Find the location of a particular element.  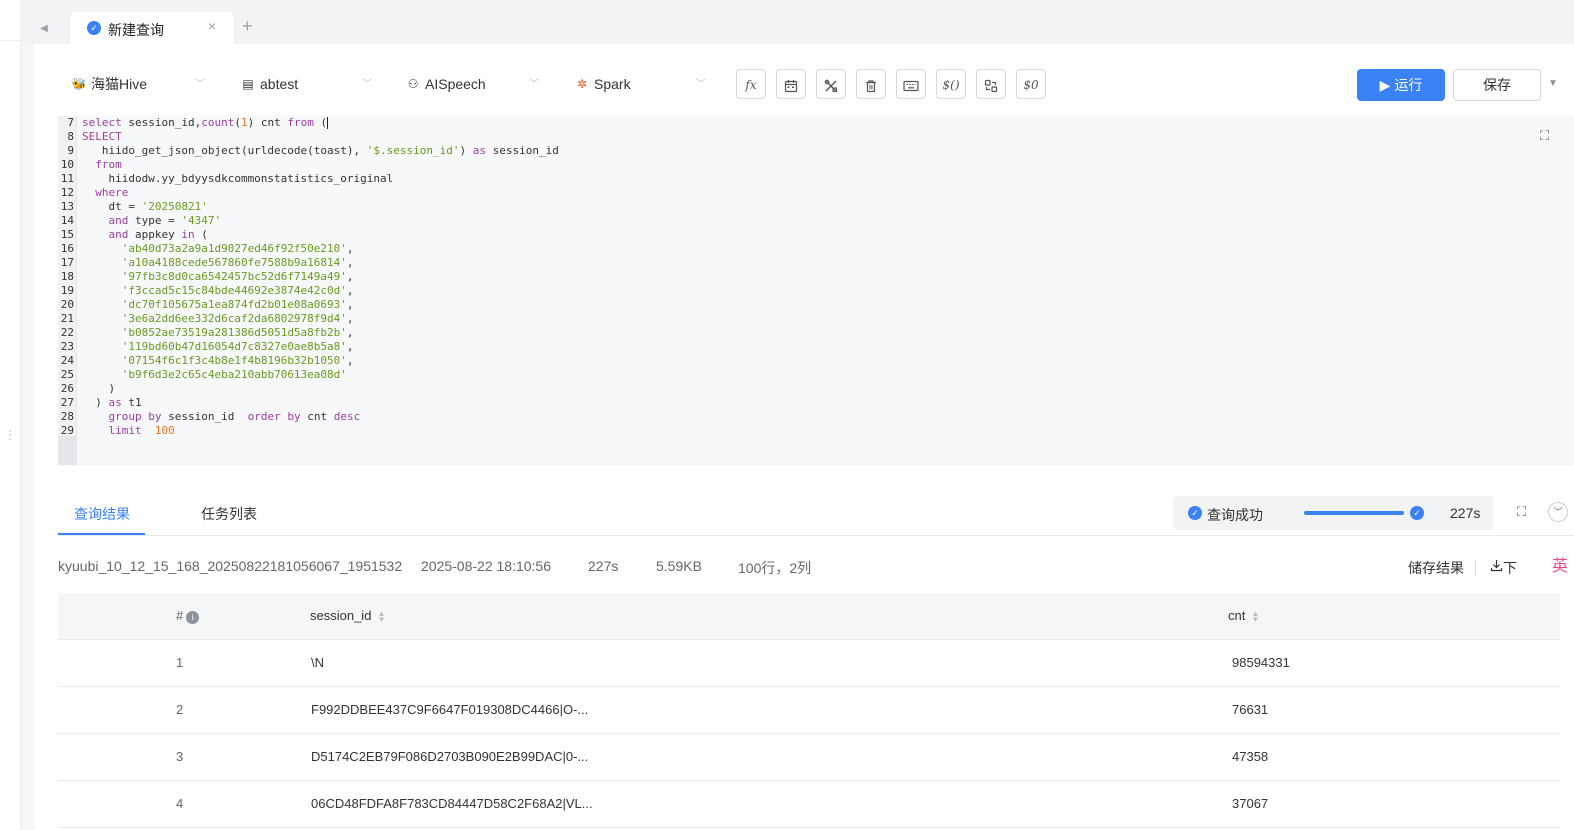

add-tab-icon: + is located at coordinates (247, 26).